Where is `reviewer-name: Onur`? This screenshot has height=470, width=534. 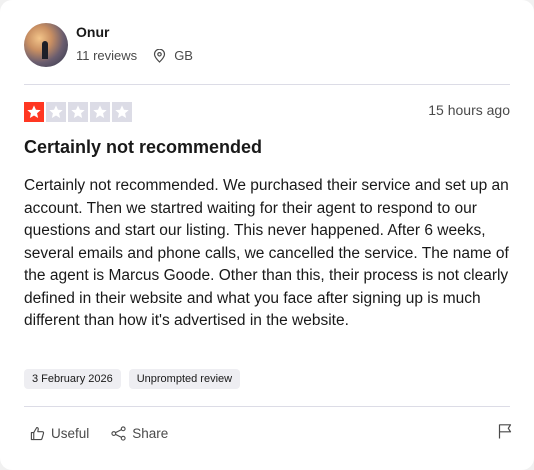
reviewer-name: Onur is located at coordinates (92, 32).